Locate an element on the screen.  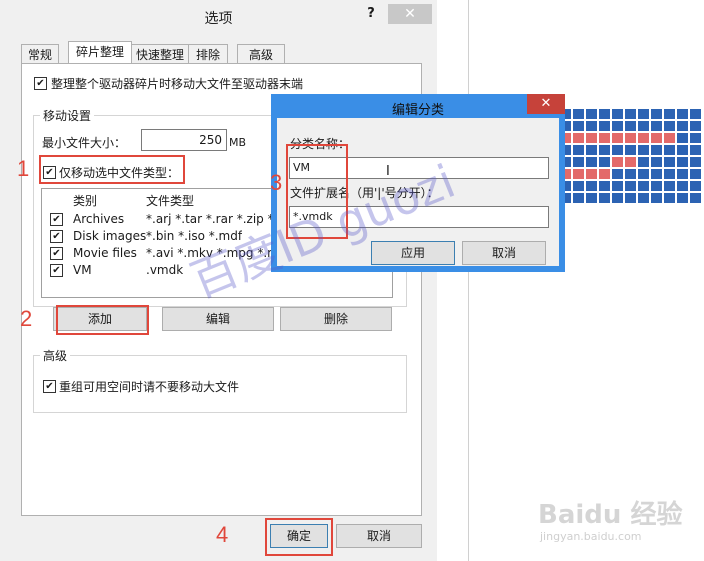
delete-button: 删除 is located at coordinates (336, 319).